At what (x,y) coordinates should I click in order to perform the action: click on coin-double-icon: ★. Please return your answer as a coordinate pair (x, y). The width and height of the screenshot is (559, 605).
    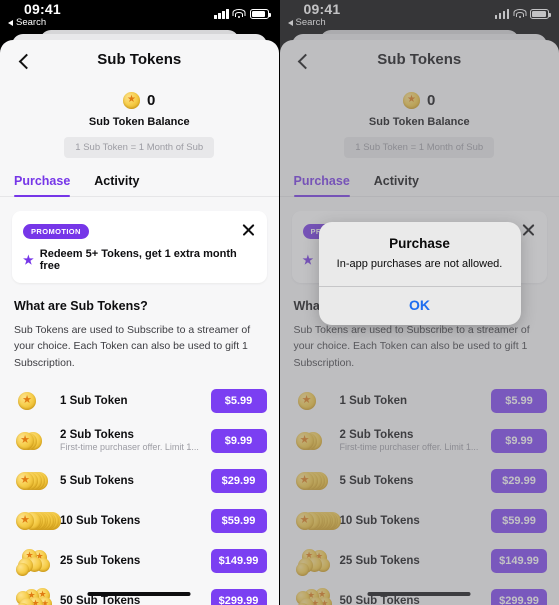
    Looking at the image, I should click on (29, 441).